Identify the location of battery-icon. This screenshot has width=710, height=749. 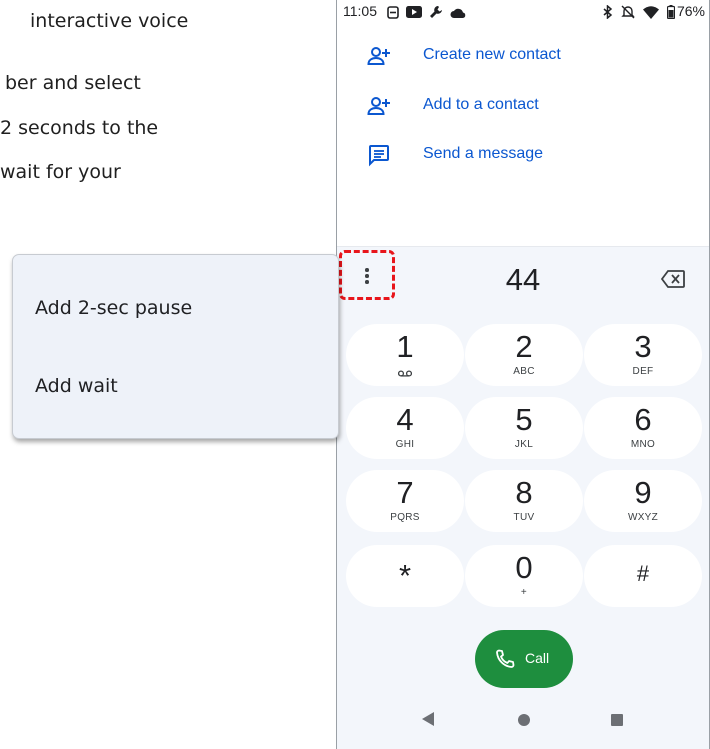
(671, 12).